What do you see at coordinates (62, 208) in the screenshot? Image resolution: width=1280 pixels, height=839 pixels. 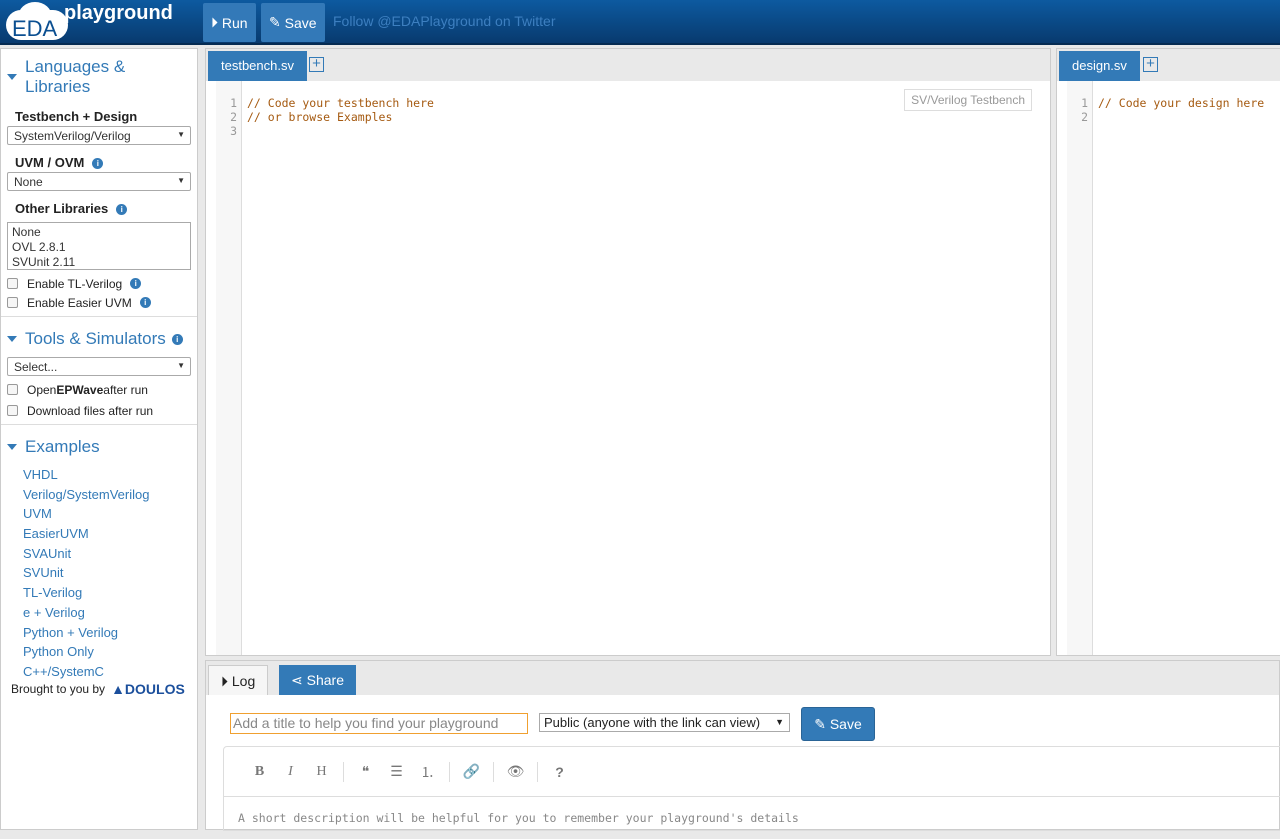 I see `other-label-text: Other Libraries` at bounding box center [62, 208].